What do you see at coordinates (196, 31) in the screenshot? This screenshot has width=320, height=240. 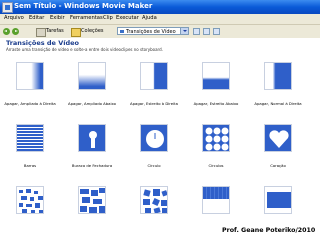 I see `up-level-icon` at bounding box center [196, 31].